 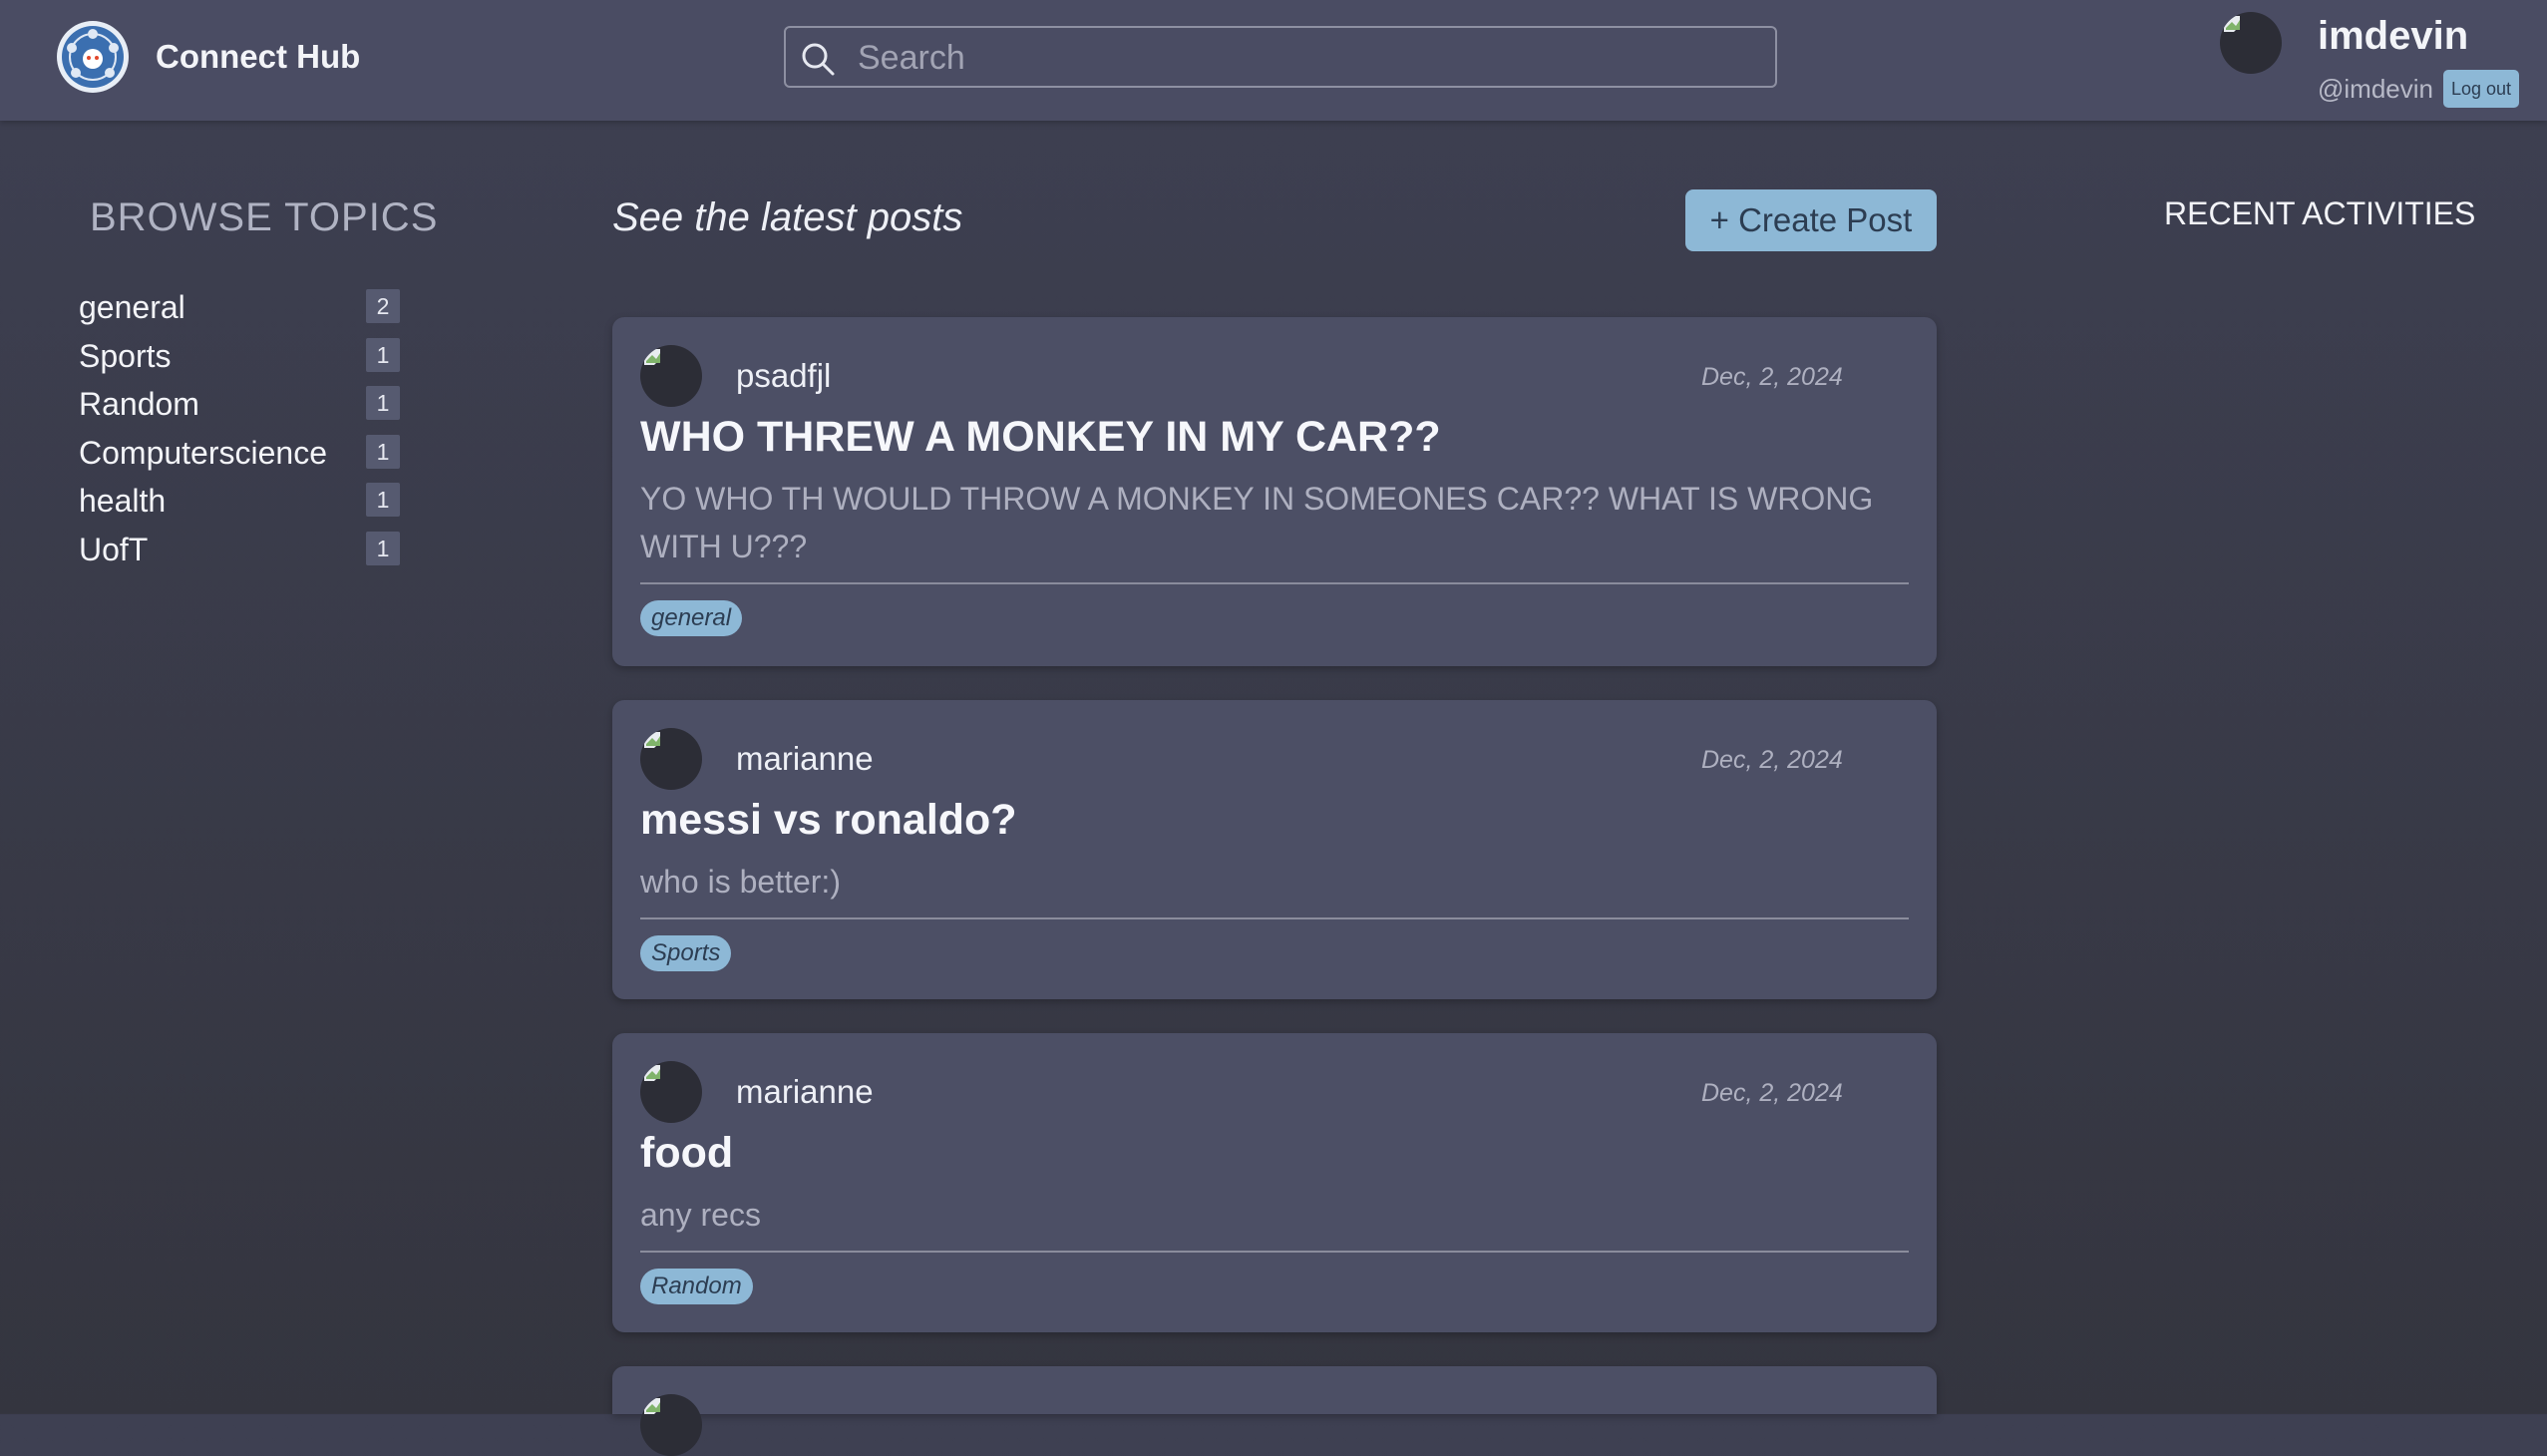 I want to click on topic-item-sports: Sports 1, so click(x=239, y=356).